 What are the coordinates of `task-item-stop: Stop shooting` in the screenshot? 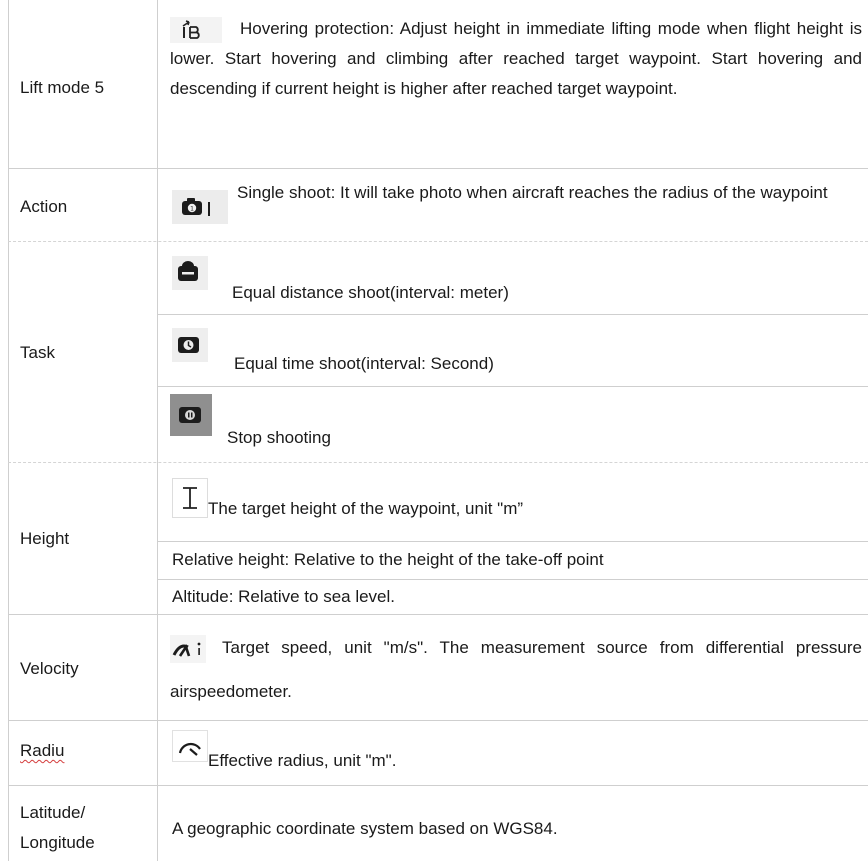 It's located at (279, 437).